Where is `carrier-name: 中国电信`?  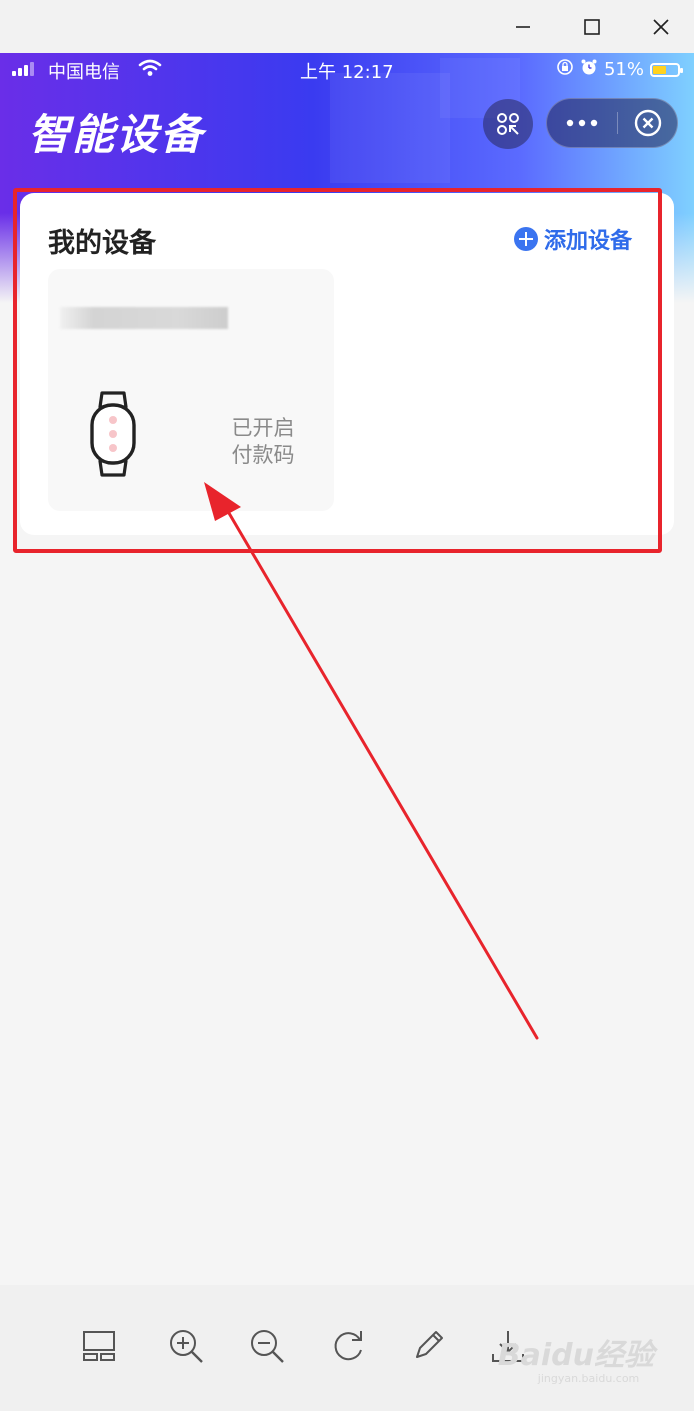 carrier-name: 中国电信 is located at coordinates (84, 72).